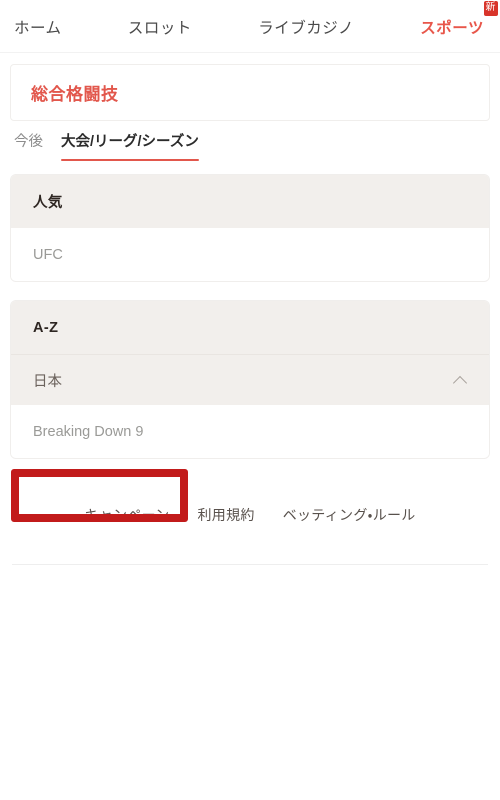  What do you see at coordinates (250, 254) in the screenshot?
I see `list-item-ufc: UFC` at bounding box center [250, 254].